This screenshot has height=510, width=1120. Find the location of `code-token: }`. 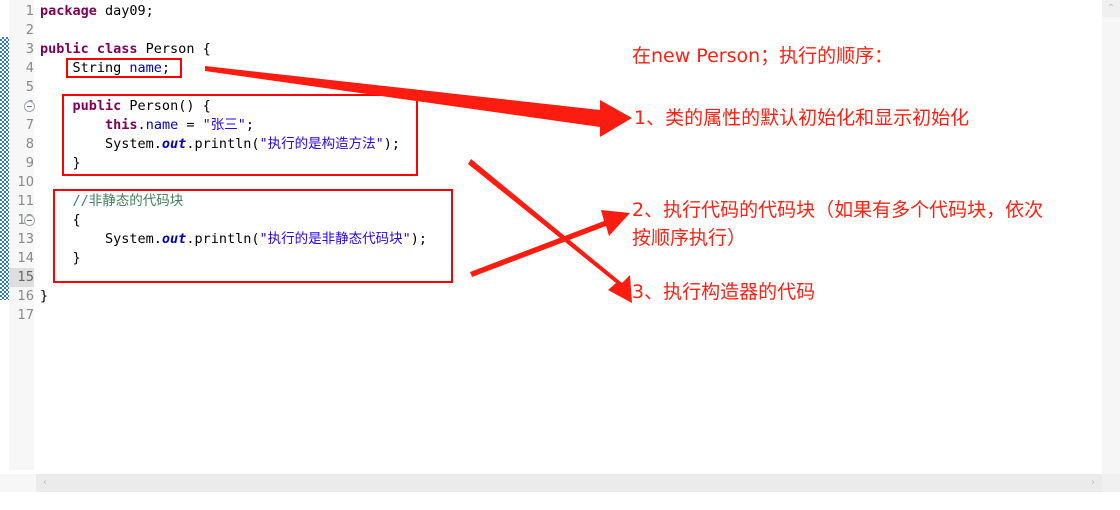

code-token: } is located at coordinates (44, 296).